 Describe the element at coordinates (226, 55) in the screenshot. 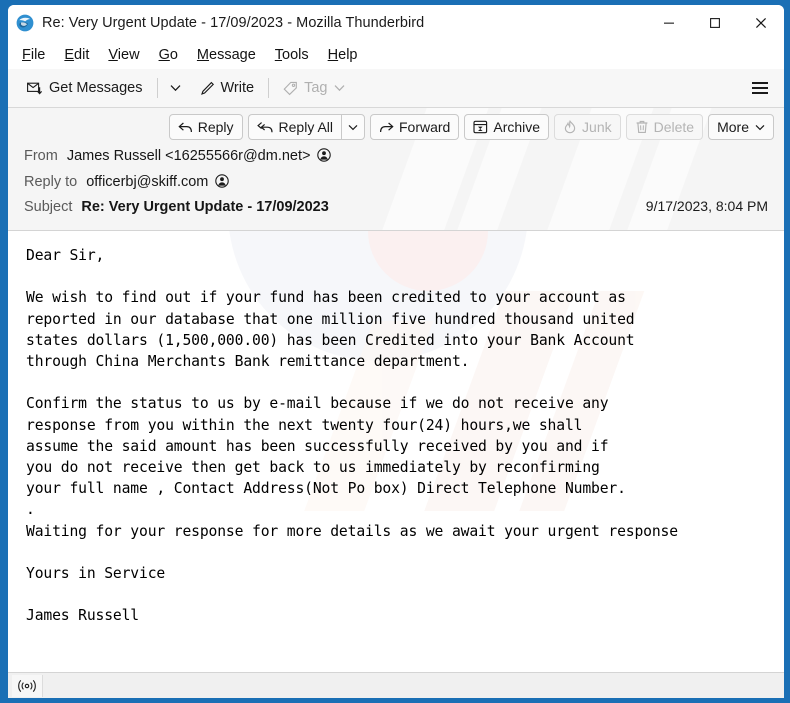

I see `menu-message: Message` at that location.